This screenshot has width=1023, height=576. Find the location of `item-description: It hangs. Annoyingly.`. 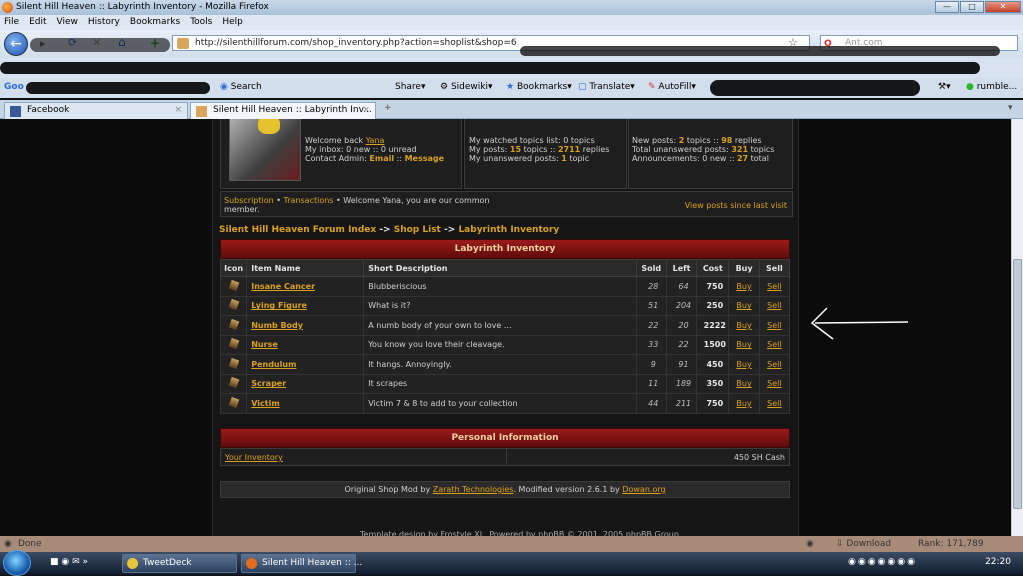

item-description: It hangs. Annoyingly. is located at coordinates (500, 364).